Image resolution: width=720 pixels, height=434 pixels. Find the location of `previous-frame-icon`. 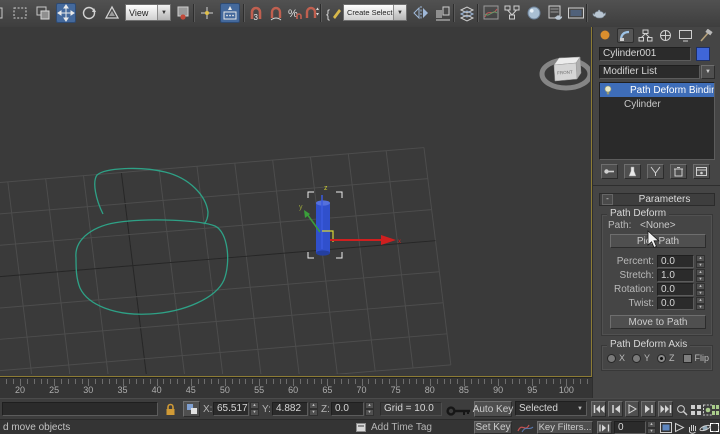

previous-frame-icon is located at coordinates (615, 409).